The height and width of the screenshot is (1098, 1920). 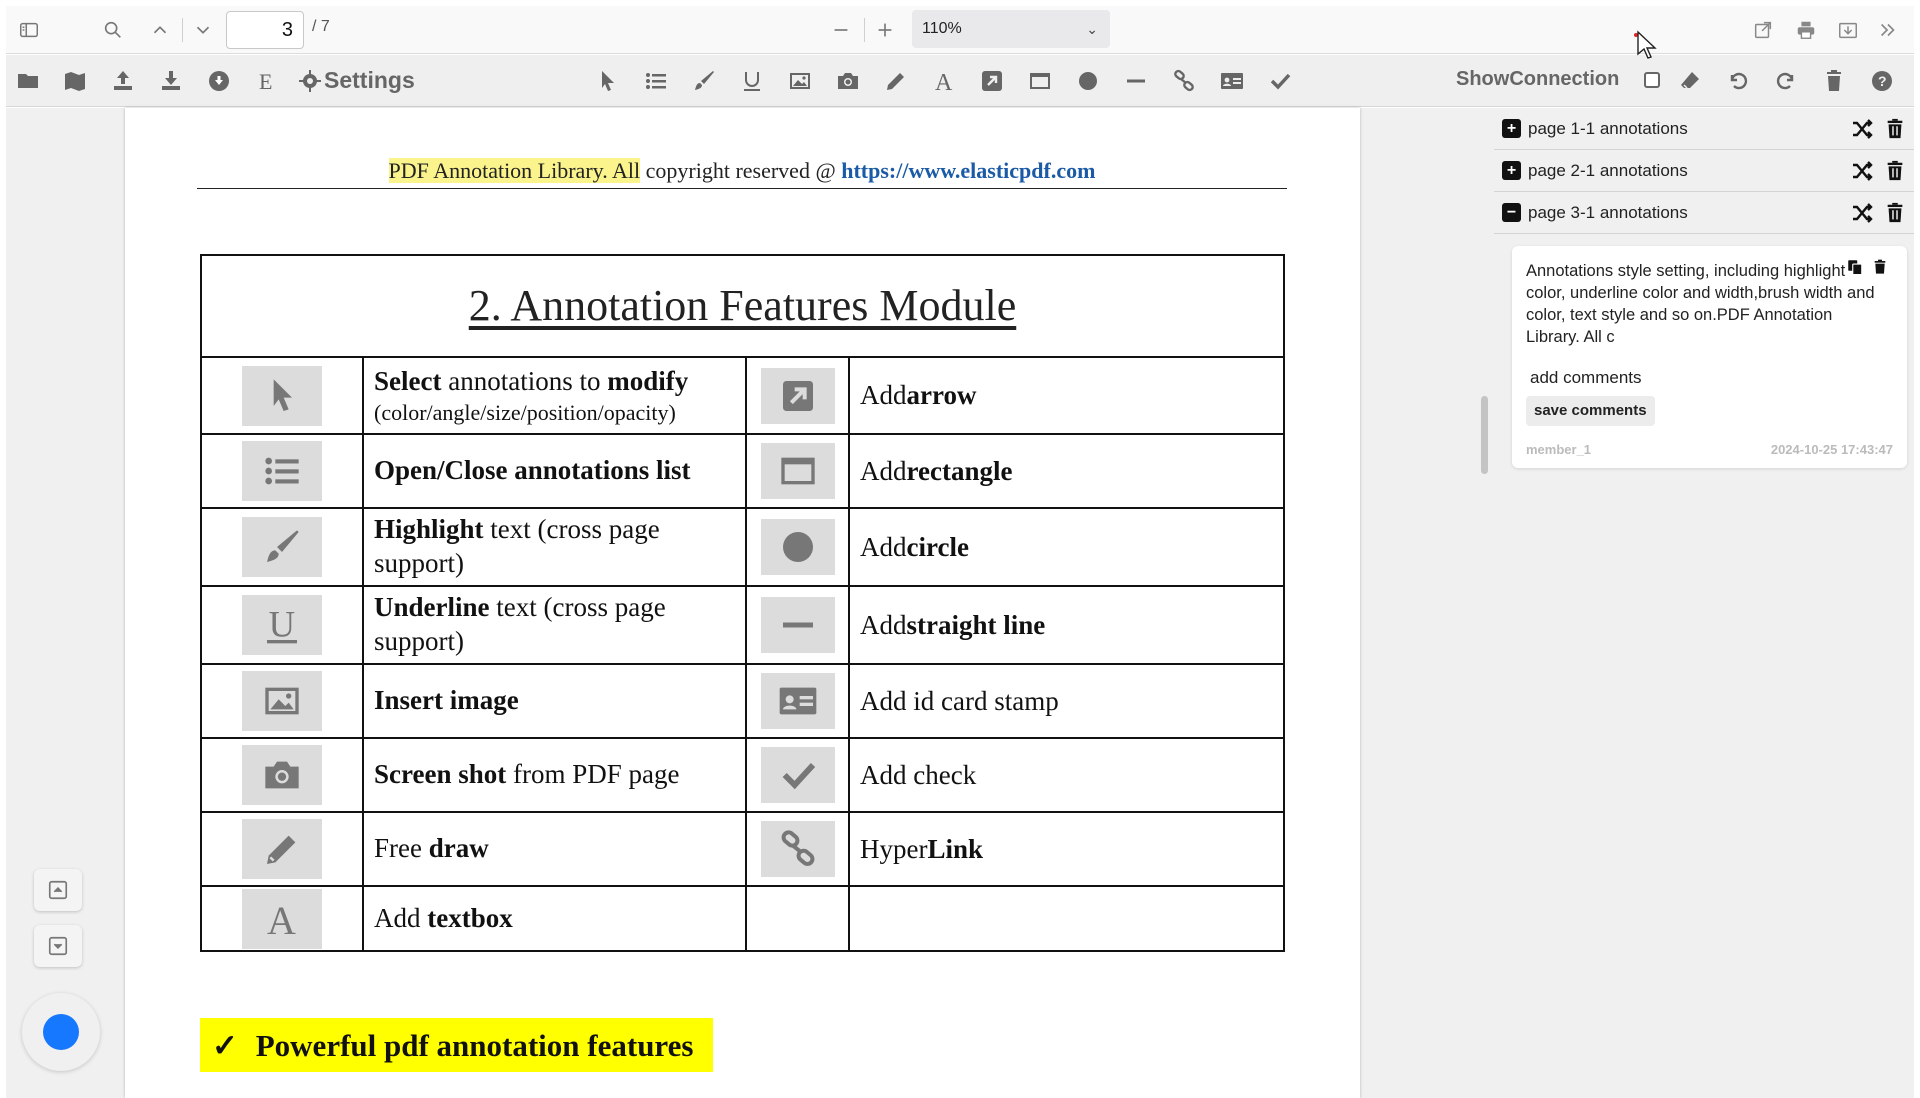 What do you see at coordinates (1586, 378) in the screenshot?
I see `add-comments-input: add comments` at bounding box center [1586, 378].